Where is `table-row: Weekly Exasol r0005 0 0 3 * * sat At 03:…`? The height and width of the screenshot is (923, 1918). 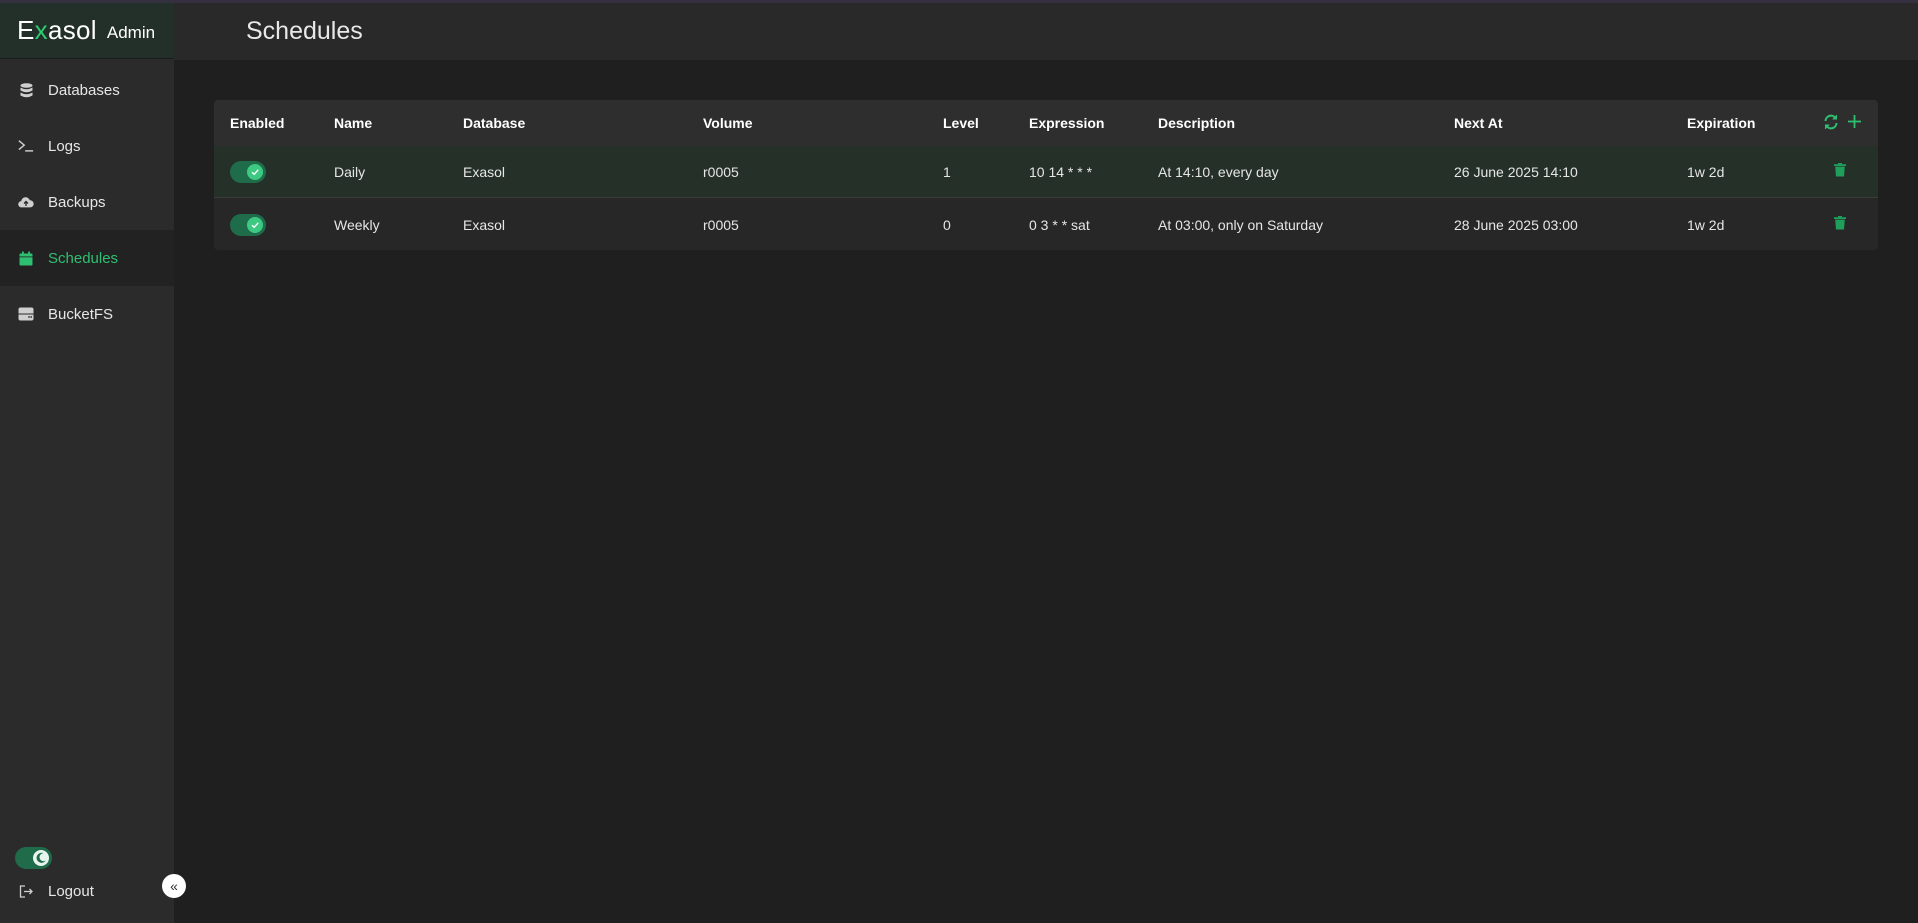 table-row: Weekly Exasol r0005 0 0 3 * * sat At 03:… is located at coordinates (1046, 224).